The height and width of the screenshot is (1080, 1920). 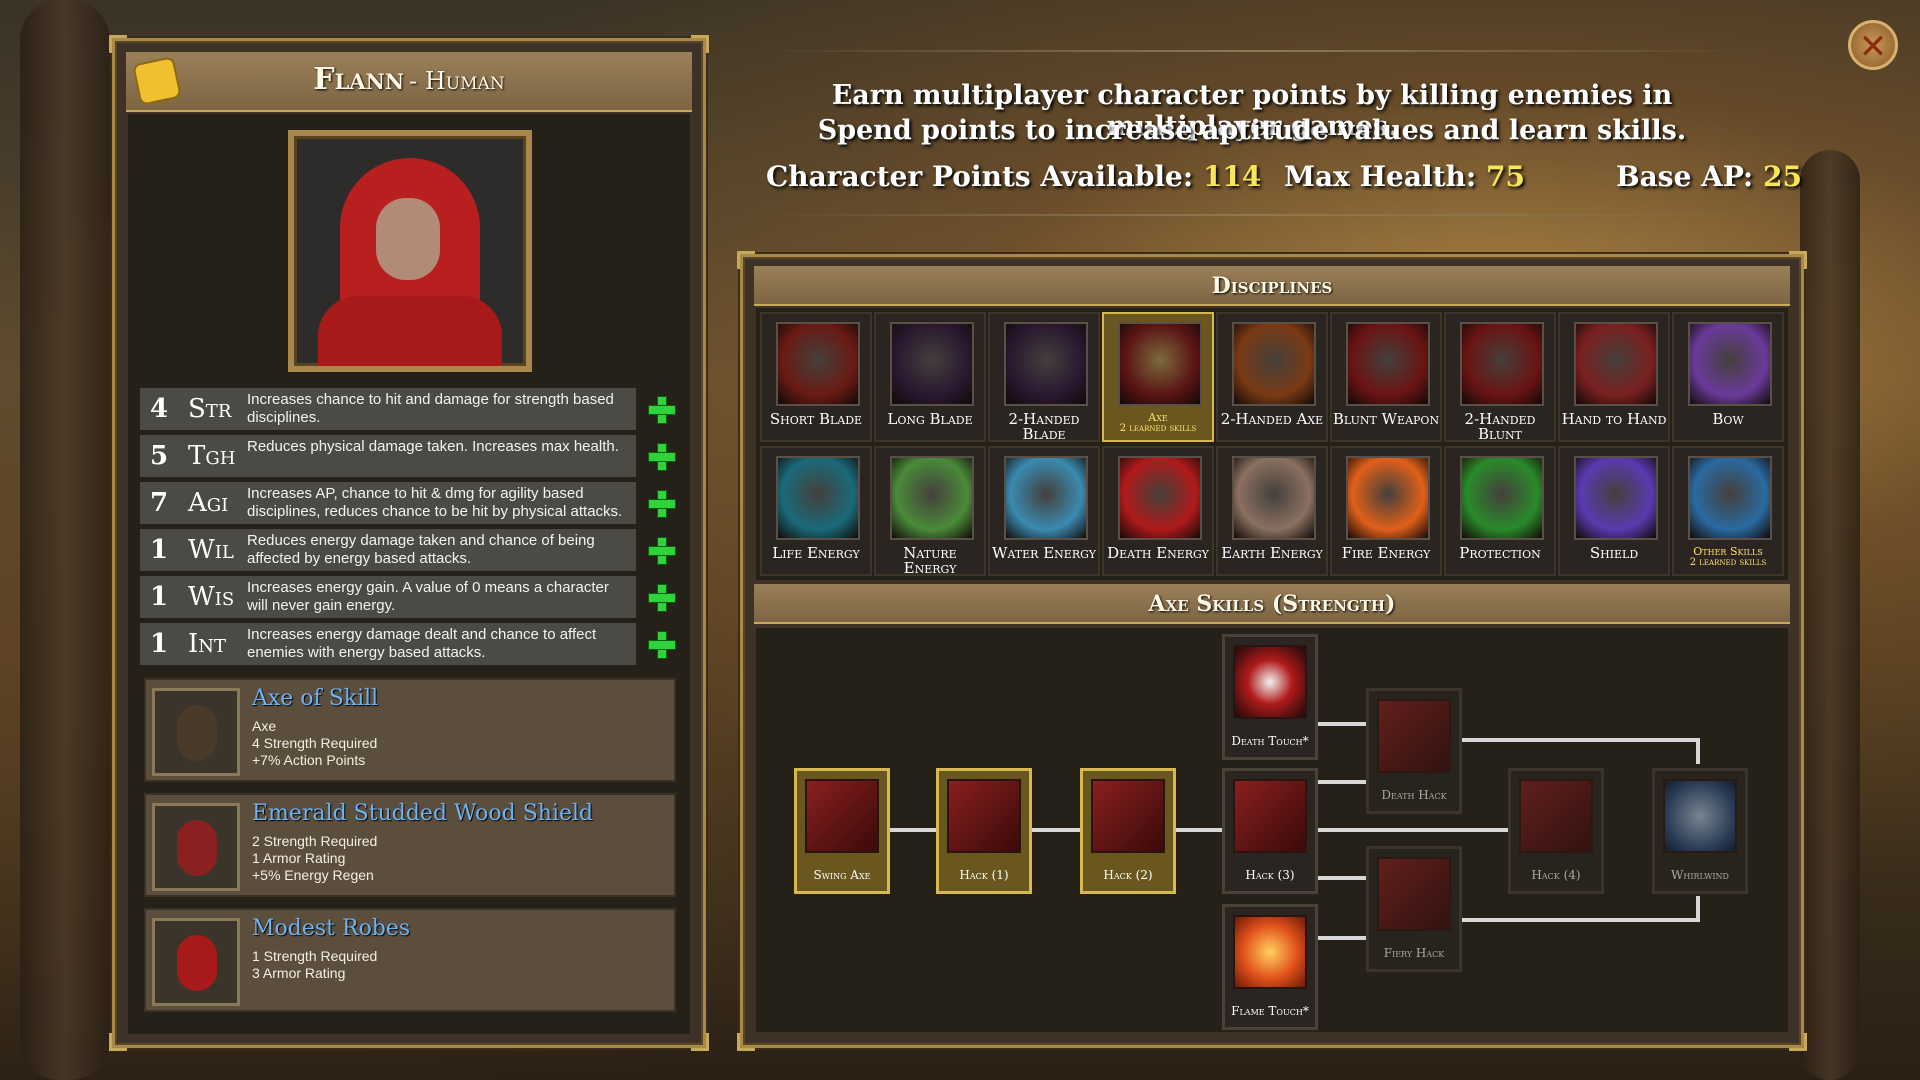 What do you see at coordinates (984, 831) in the screenshot?
I see `skill-hack-1: Hack (1)` at bounding box center [984, 831].